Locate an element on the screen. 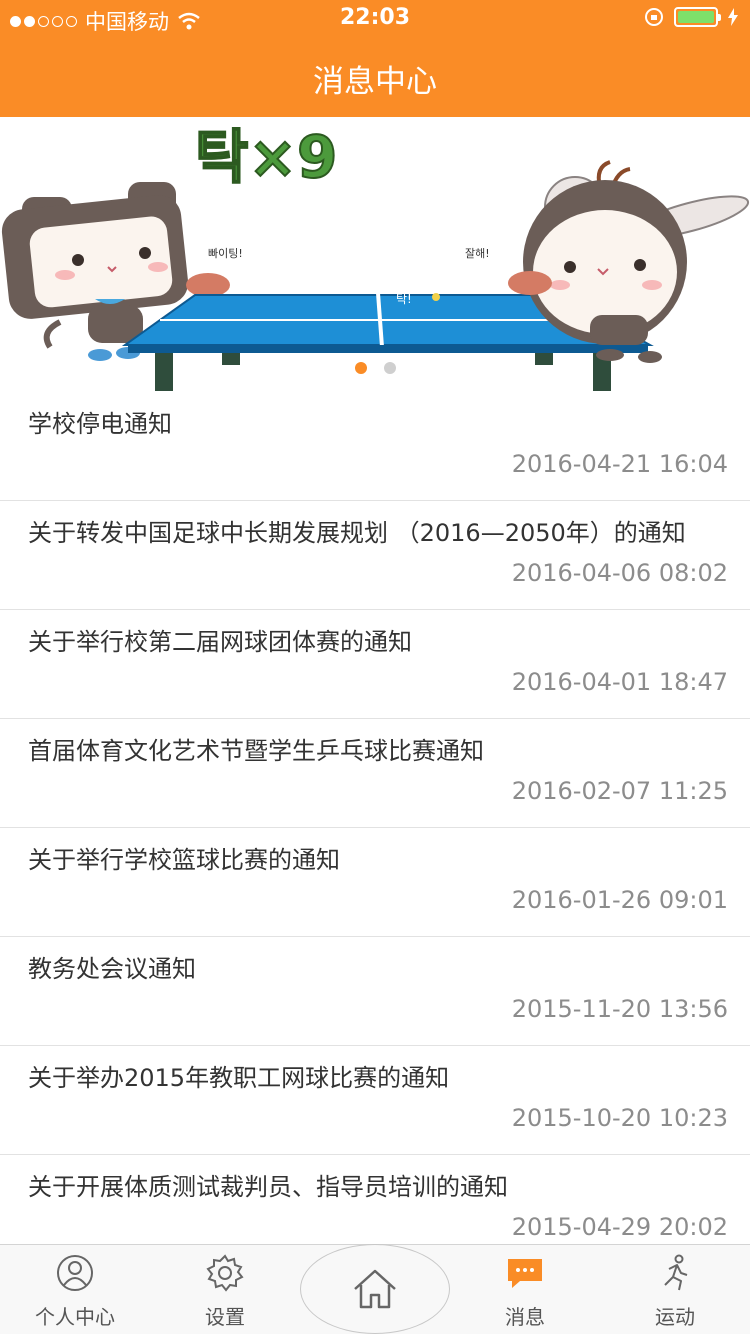 The width and height of the screenshot is (750, 1334). message-time: 2016-04-21 16:04 is located at coordinates (619, 464).